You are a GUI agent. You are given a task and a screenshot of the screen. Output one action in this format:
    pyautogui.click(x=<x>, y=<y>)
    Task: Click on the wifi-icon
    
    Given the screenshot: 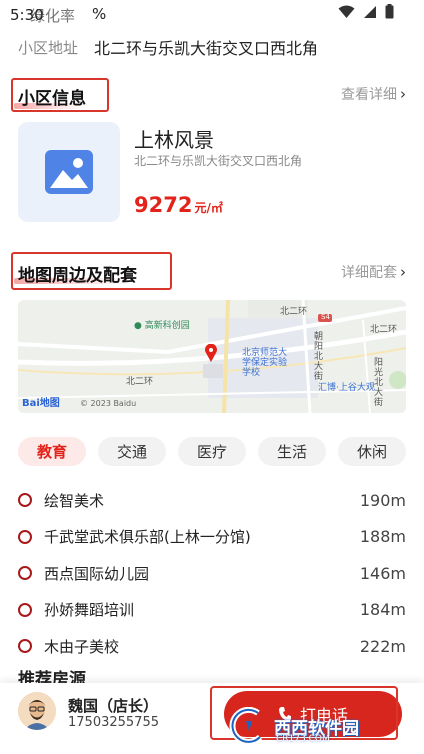 What is the action you would take?
    pyautogui.click(x=346, y=11)
    